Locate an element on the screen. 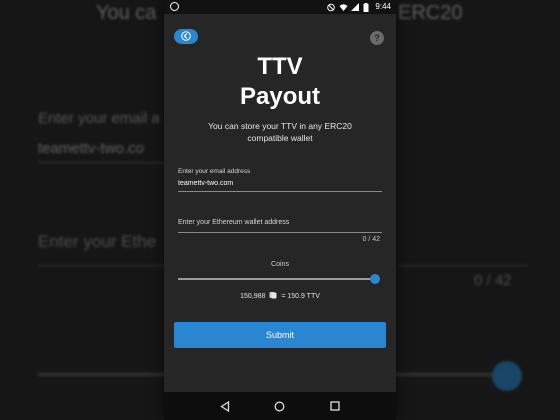 The width and height of the screenshot is (560, 420). email-field: teamettv-two.com is located at coordinates (205, 183).